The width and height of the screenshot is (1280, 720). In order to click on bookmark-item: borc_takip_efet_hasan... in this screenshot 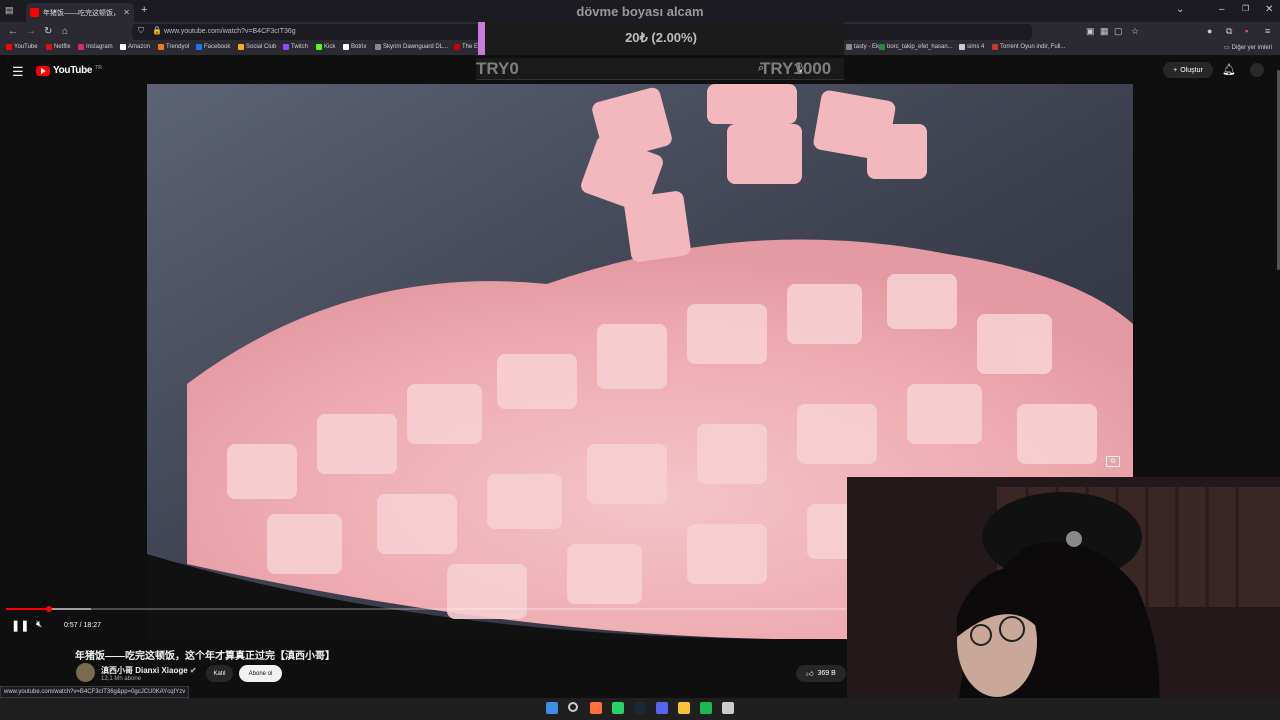, I will do `click(916, 47)`.